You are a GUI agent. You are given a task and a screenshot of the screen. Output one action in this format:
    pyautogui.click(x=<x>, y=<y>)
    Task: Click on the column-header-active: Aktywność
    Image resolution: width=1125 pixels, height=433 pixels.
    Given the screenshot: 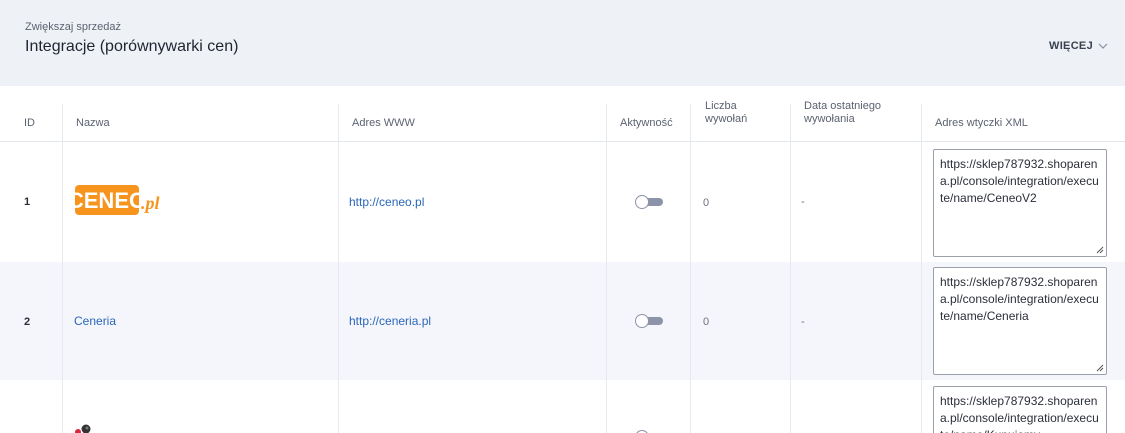 What is the action you would take?
    pyautogui.click(x=646, y=123)
    